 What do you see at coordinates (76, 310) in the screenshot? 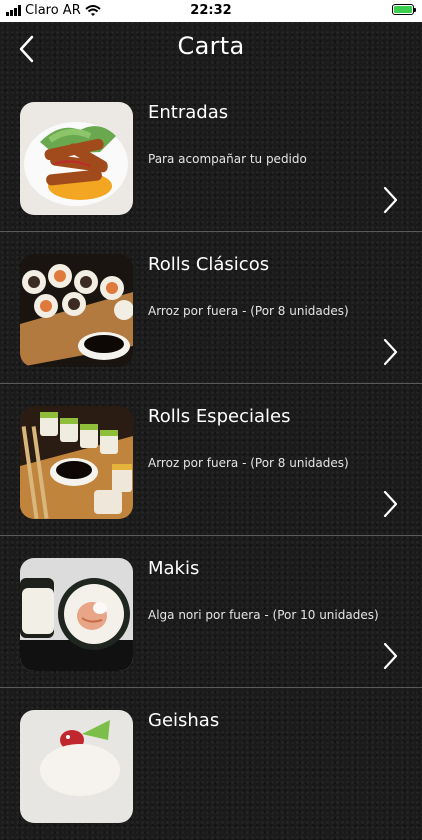
I see `rolls-clasicos-image` at bounding box center [76, 310].